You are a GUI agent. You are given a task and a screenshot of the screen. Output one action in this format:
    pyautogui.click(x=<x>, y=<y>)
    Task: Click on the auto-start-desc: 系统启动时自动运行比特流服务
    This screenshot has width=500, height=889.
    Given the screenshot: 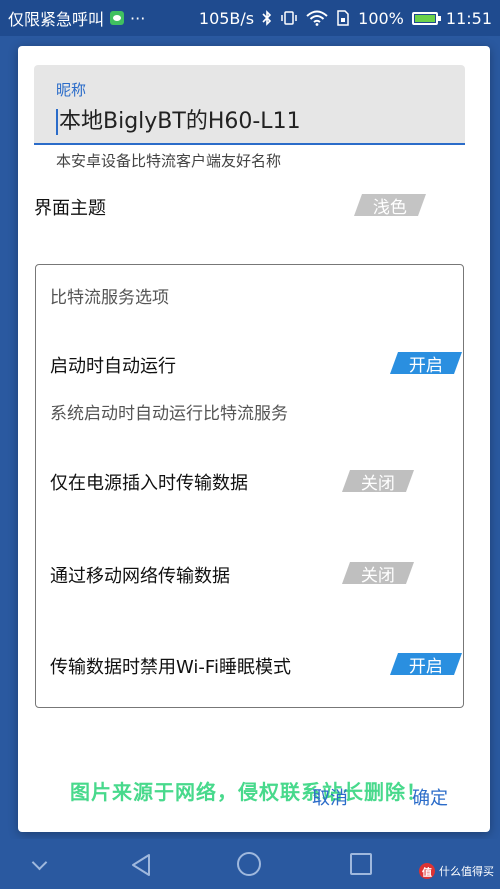 What is the action you would take?
    pyautogui.click(x=169, y=414)
    